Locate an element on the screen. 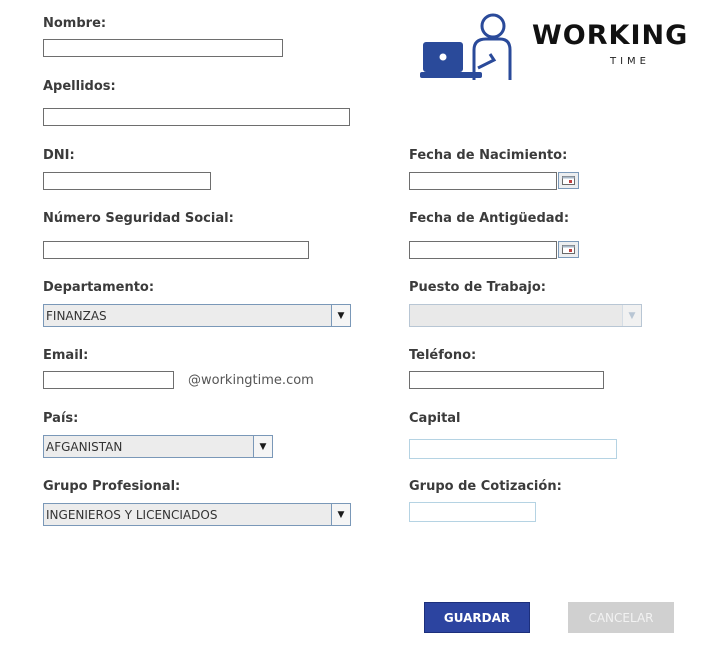 This screenshot has width=713, height=656. brand-logo: WORKING TIME is located at coordinates (557, 47).